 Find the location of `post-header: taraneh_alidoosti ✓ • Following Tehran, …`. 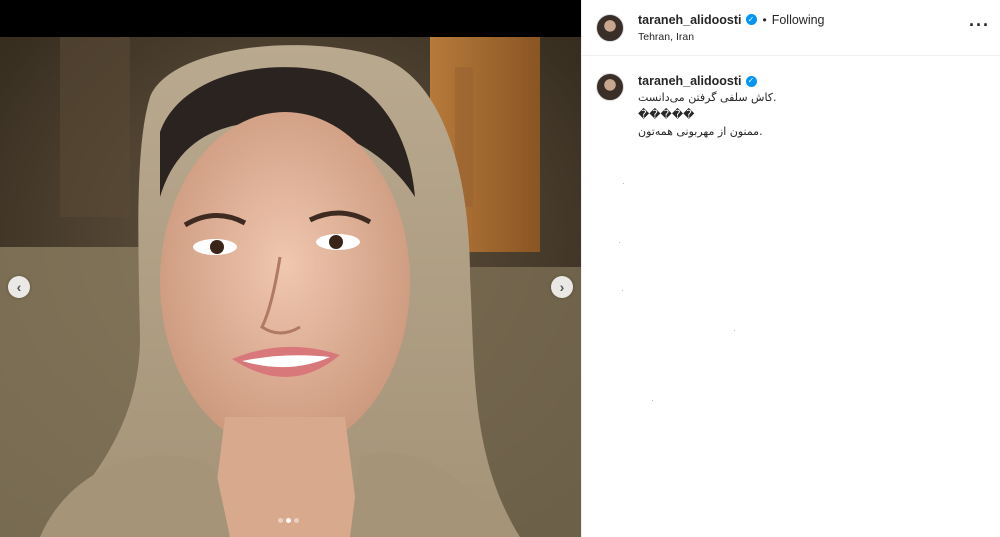

post-header: taraneh_alidoosti ✓ • Following Tehran, … is located at coordinates (791, 28).